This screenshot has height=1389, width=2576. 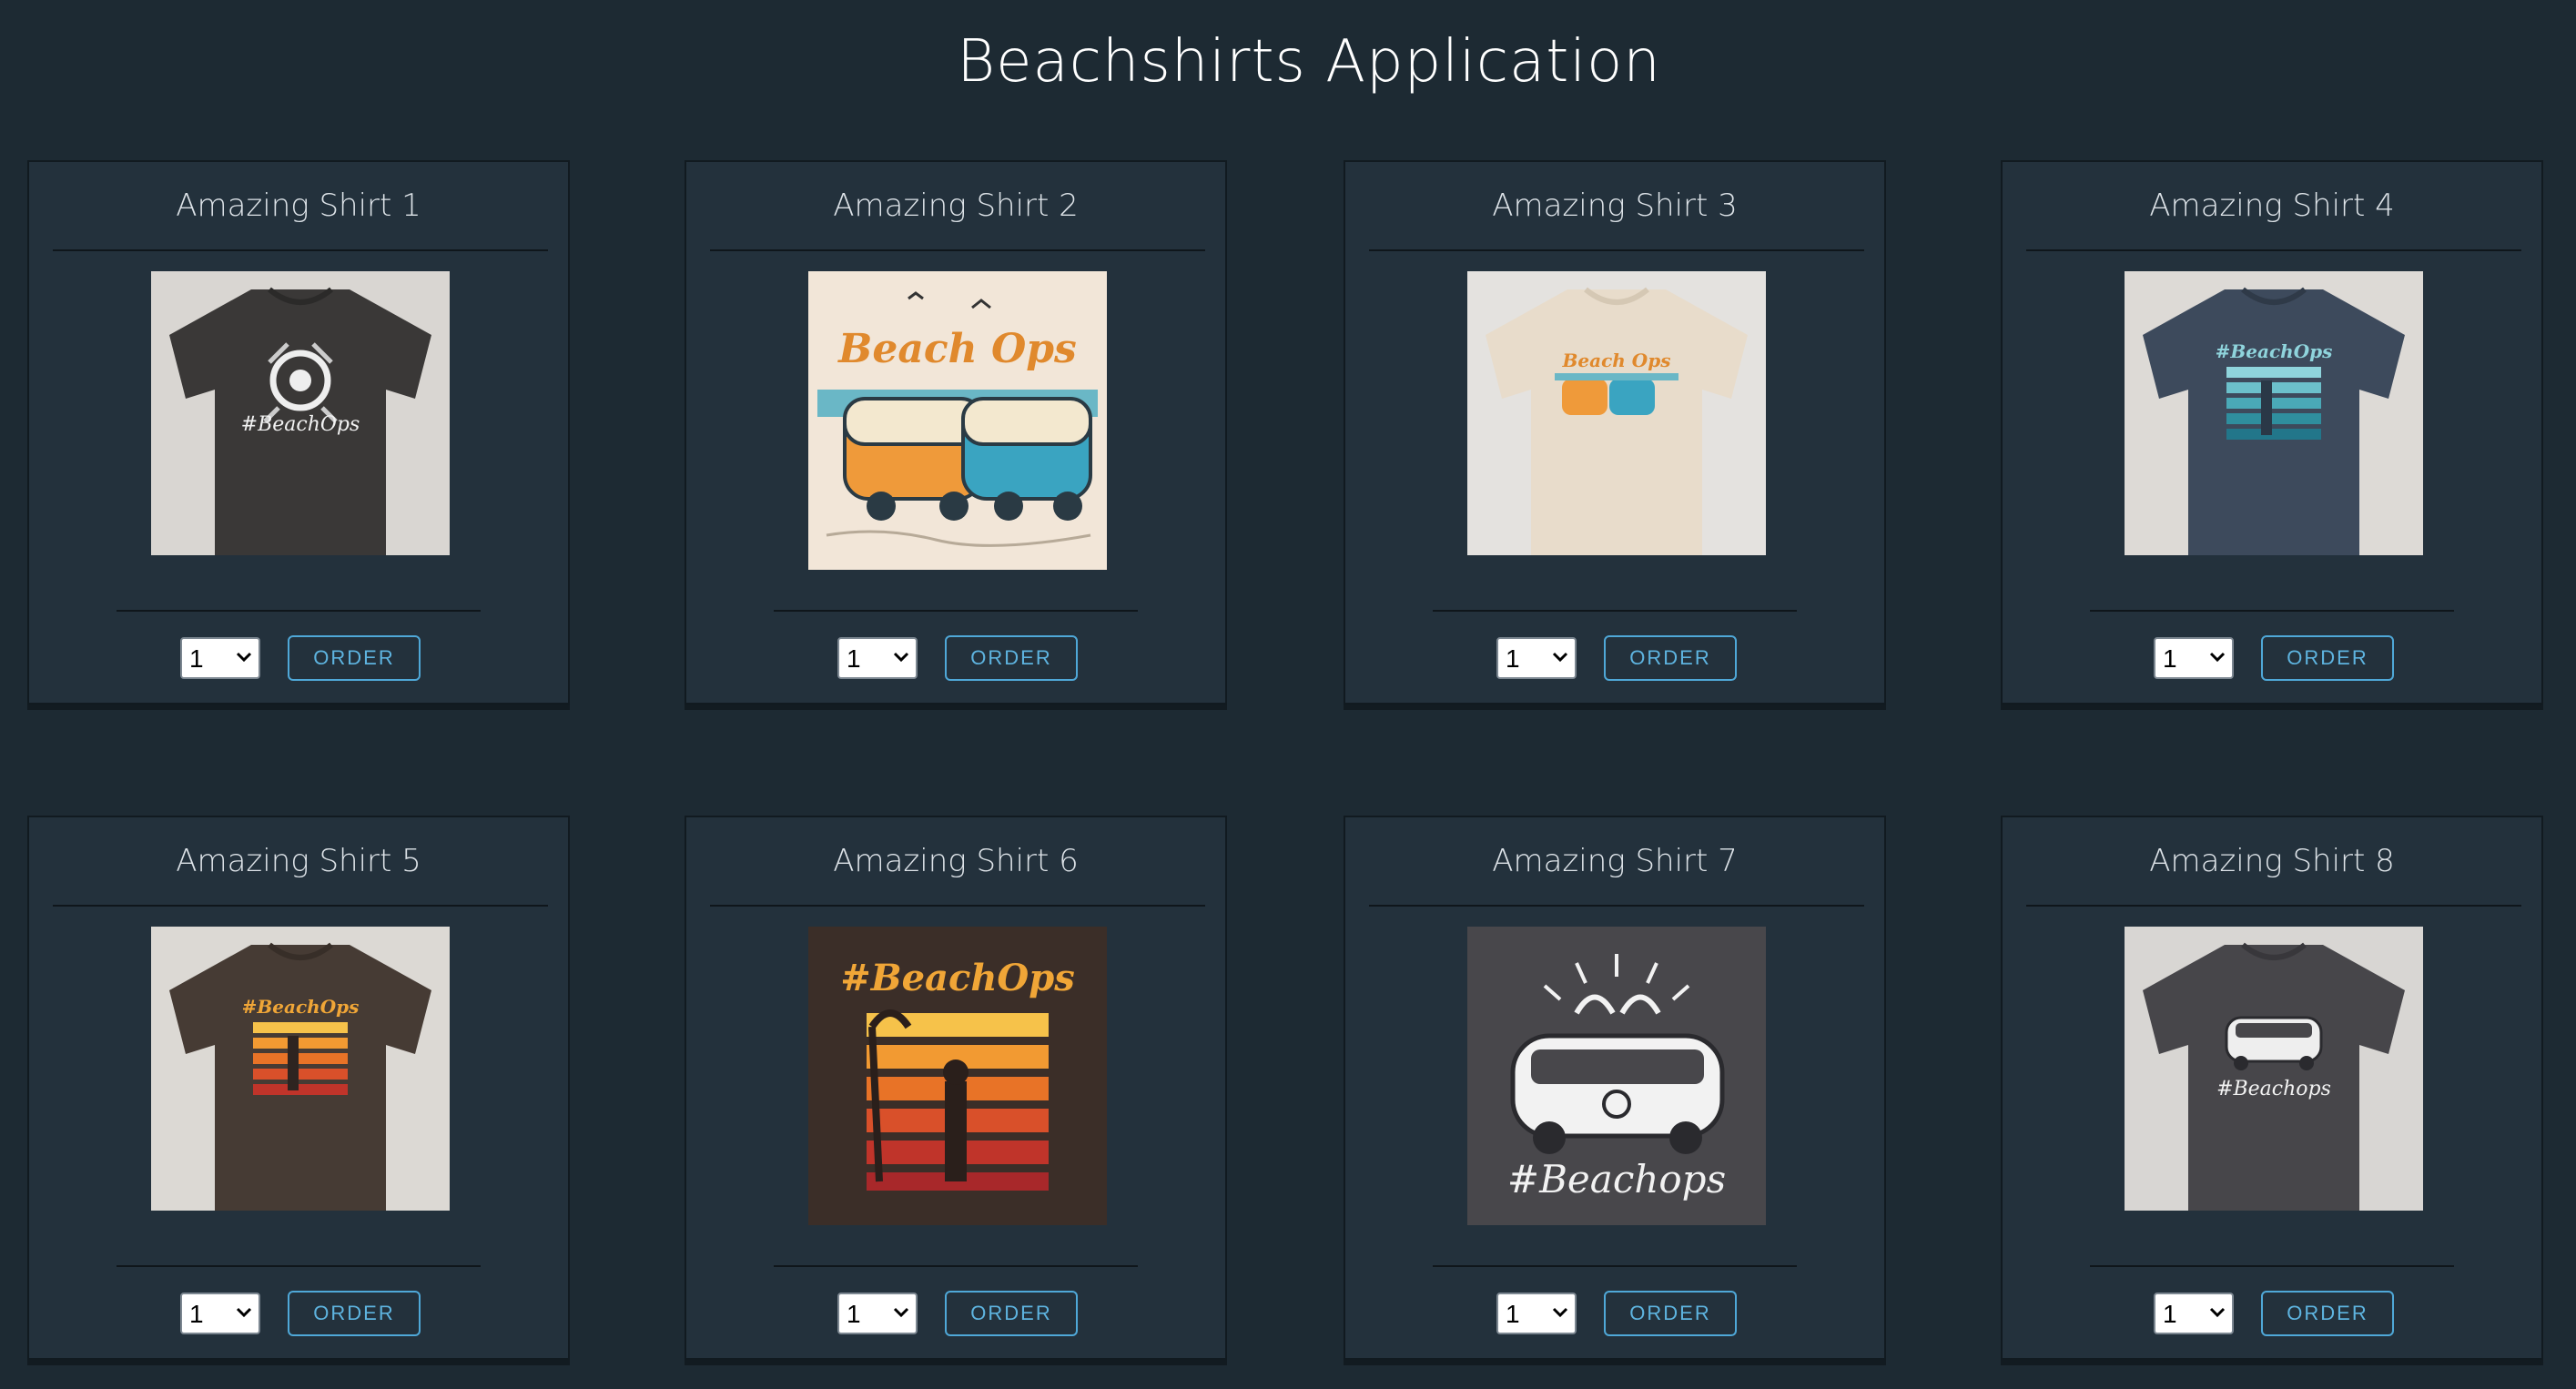 I want to click on product-card: Amazing Shirt 5 #BeachOps 1 ORDER, so click(x=298, y=1088).